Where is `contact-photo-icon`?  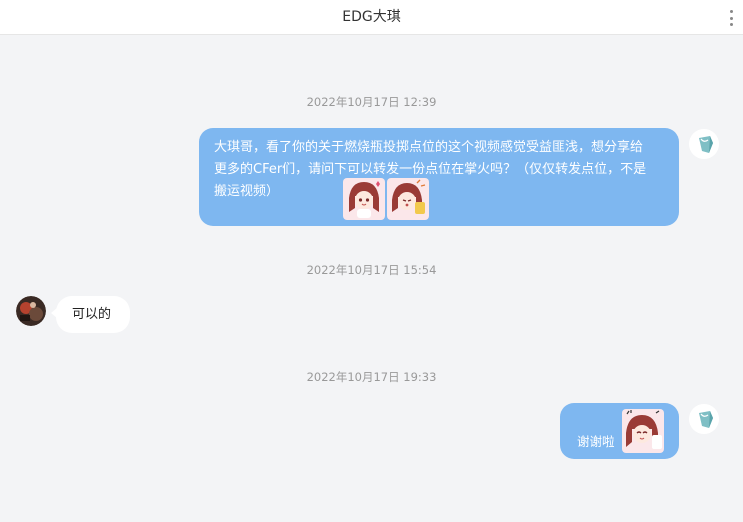
contact-photo-icon is located at coordinates (31, 311).